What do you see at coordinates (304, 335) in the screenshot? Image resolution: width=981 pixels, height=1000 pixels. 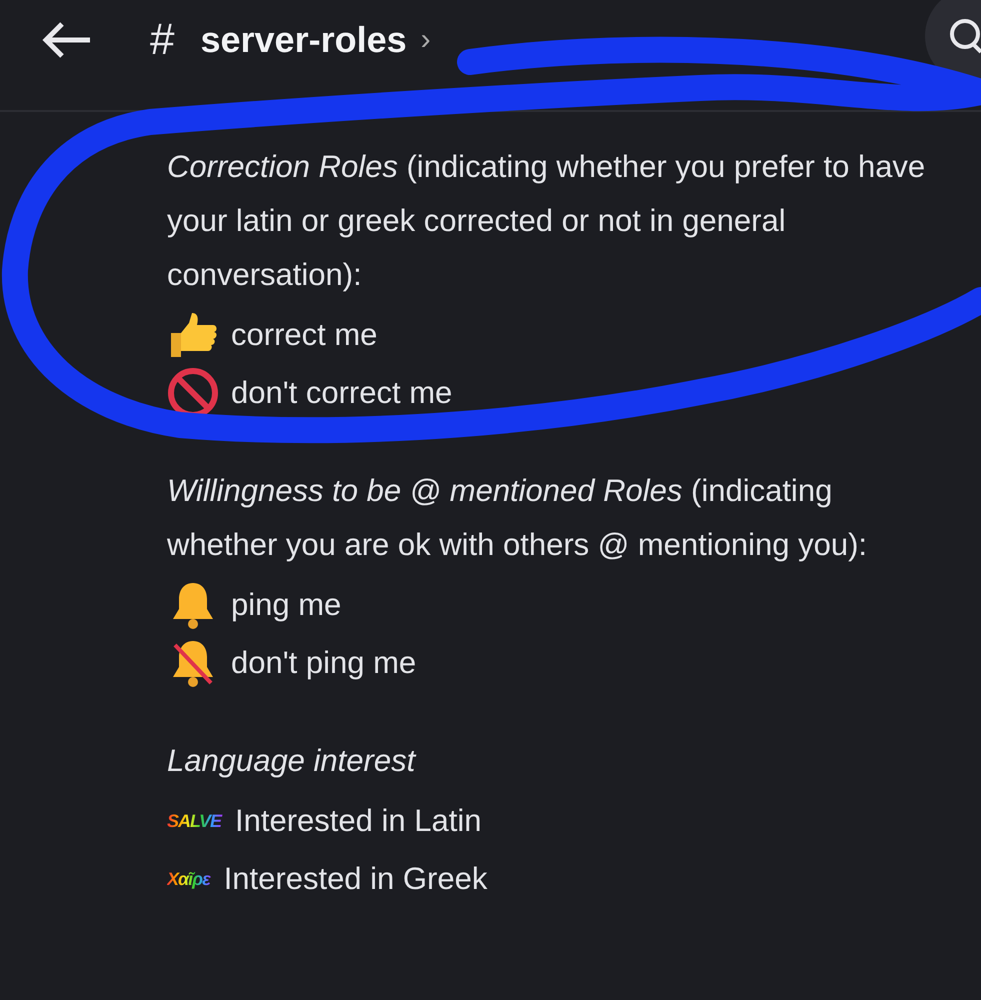 I see `role-option: correct me` at bounding box center [304, 335].